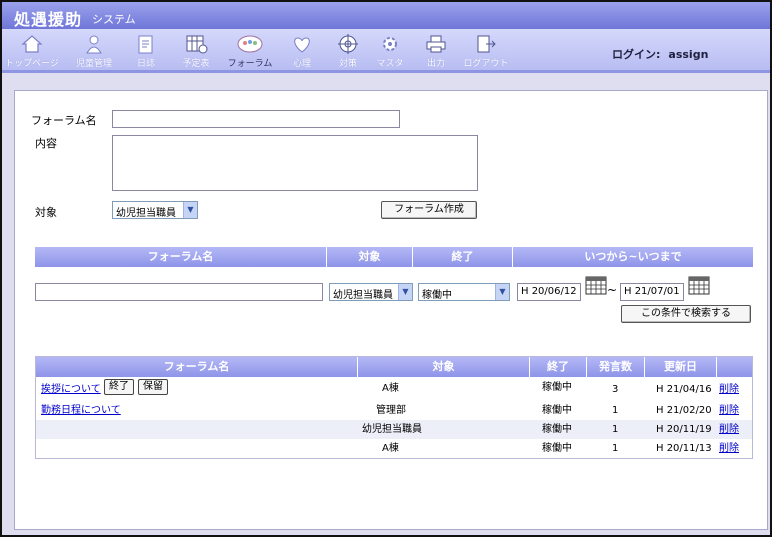 The image size is (772, 537). Describe the element at coordinates (197, 44) in the screenshot. I see `schedule-icon` at that location.